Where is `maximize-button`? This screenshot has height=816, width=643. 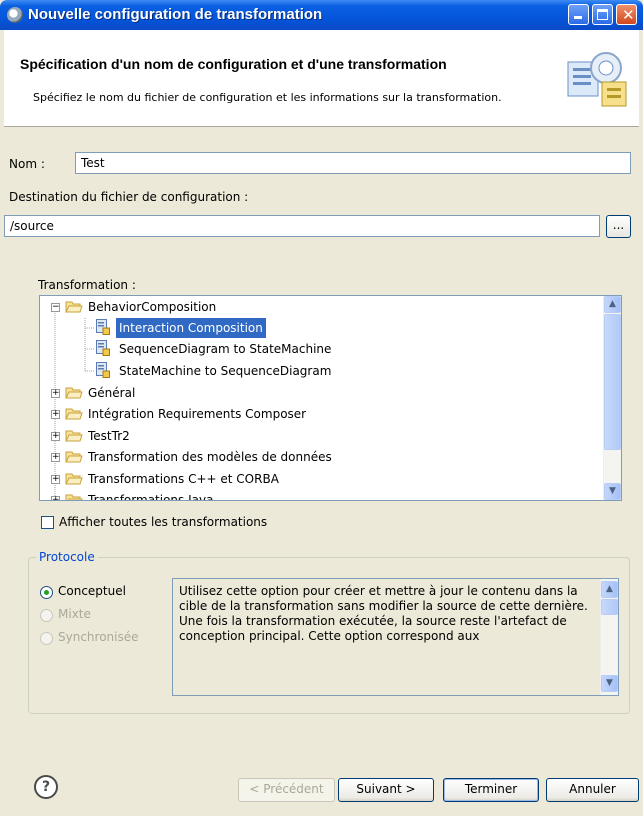
maximize-button is located at coordinates (602, 14).